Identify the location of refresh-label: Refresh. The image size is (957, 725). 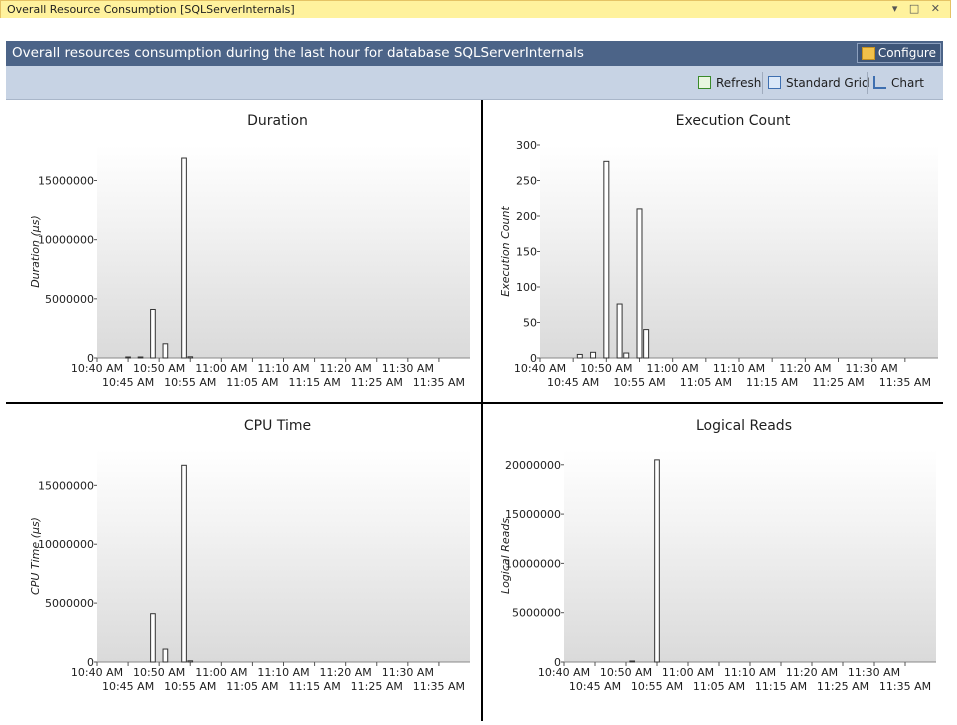
(739, 83).